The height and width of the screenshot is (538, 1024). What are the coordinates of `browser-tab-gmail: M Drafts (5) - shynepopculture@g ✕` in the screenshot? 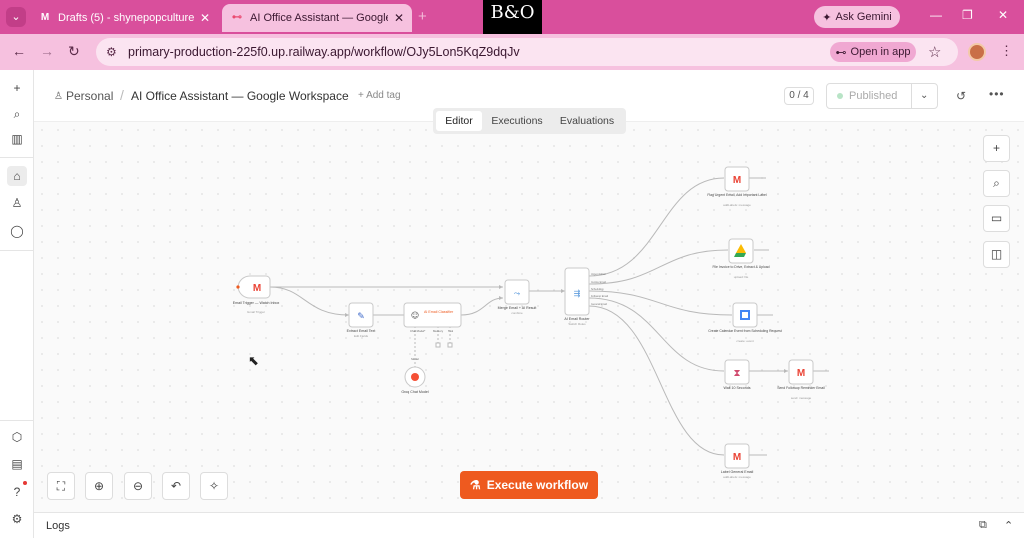 It's located at (124, 18).